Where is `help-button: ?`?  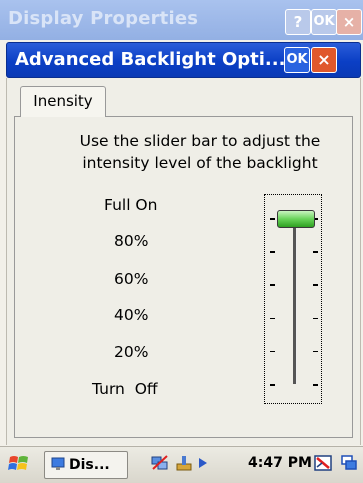 help-button: ? is located at coordinates (298, 22).